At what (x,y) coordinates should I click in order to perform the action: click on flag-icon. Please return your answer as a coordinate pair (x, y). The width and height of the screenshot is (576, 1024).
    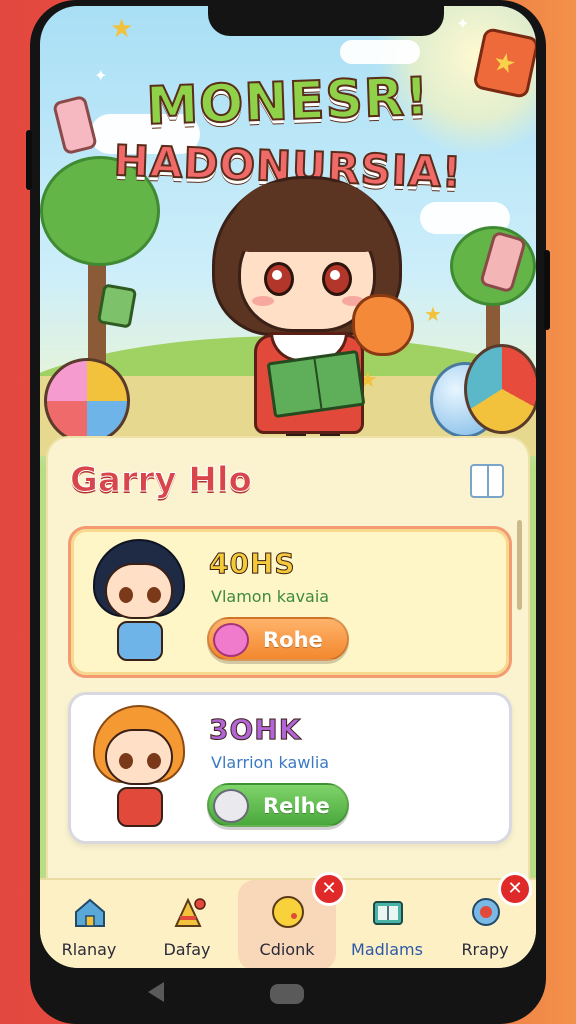
    Looking at the image, I should click on (190, 912).